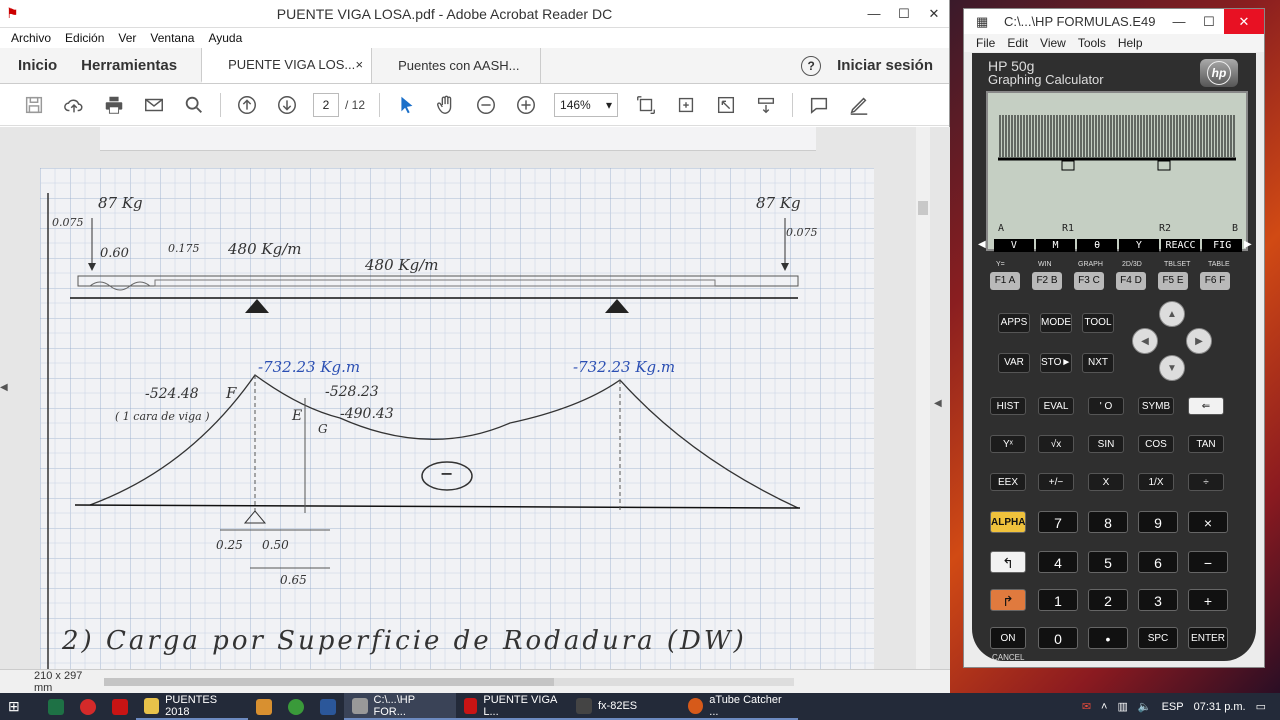 The width and height of the screenshot is (1280, 720). I want to click on task-fx82es: fx-82ES, so click(624, 706).